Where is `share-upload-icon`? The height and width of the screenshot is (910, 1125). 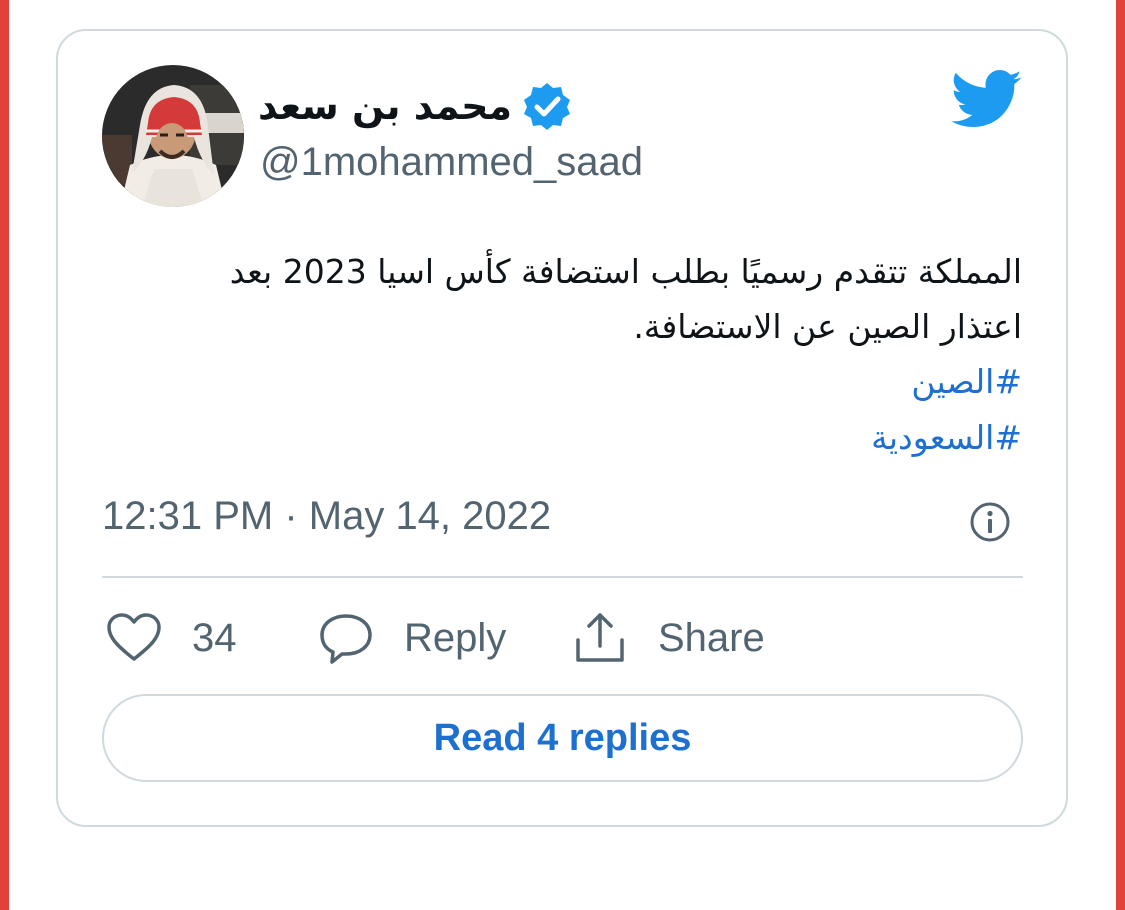 share-upload-icon is located at coordinates (600, 638).